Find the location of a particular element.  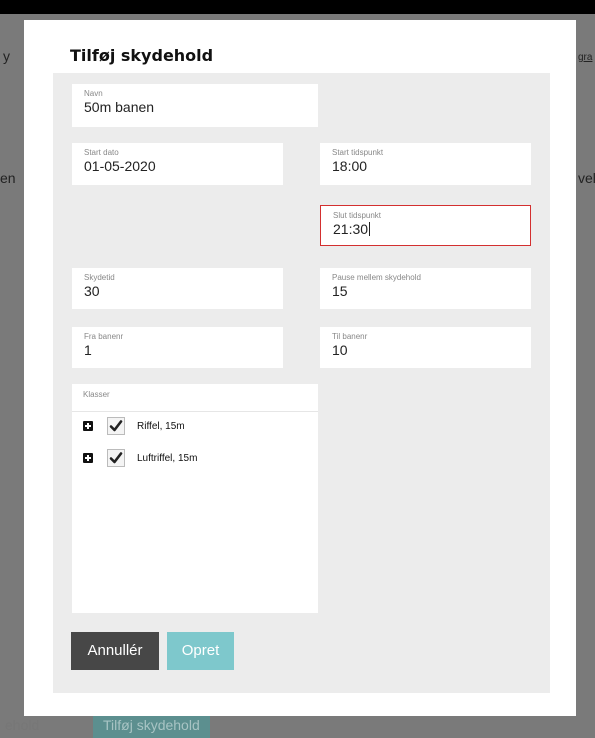

start-date-label: Start dato is located at coordinates (101, 152).